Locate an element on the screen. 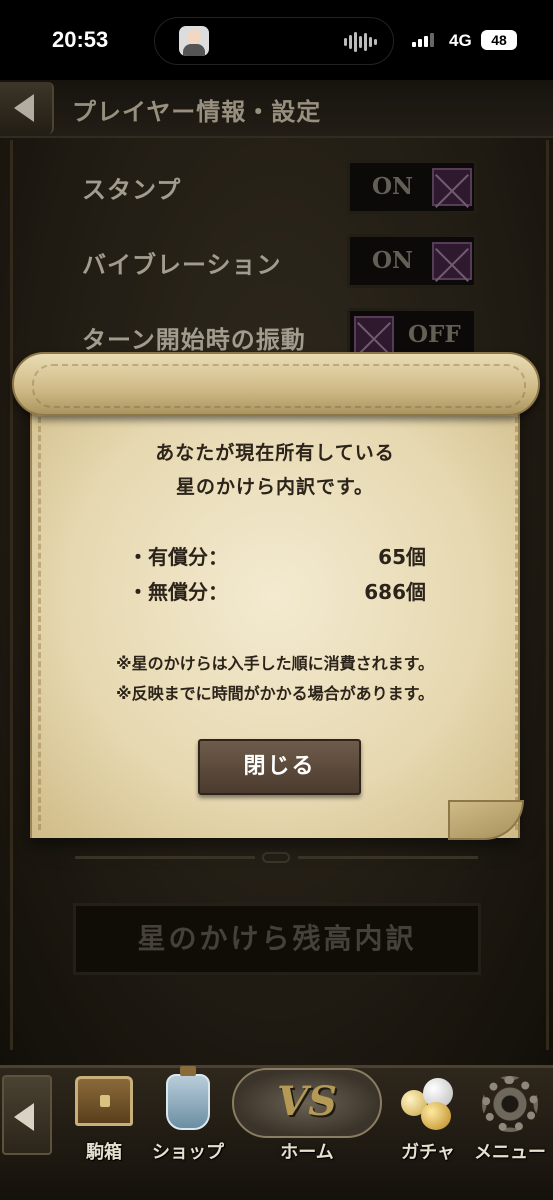 The height and width of the screenshot is (1200, 553). free-label: ・無償分： is located at coordinates (178, 592).